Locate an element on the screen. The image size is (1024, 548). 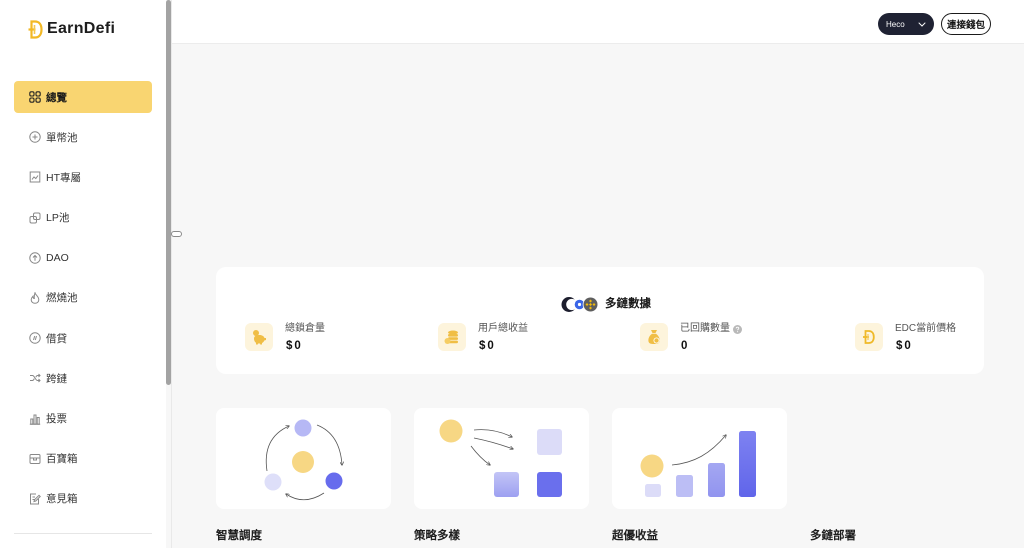
dao-icon is located at coordinates (35, 258).